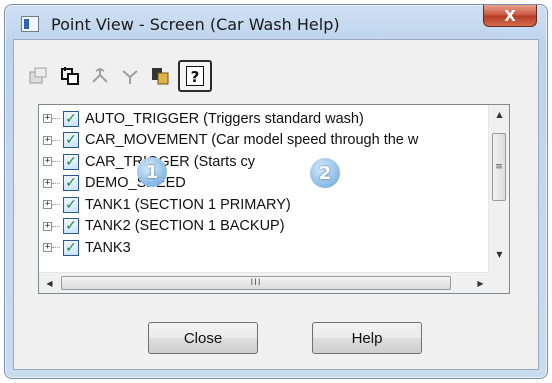 This screenshot has width=552, height=383. Describe the element at coordinates (498, 282) in the screenshot. I see `scrollbar-corner` at that location.